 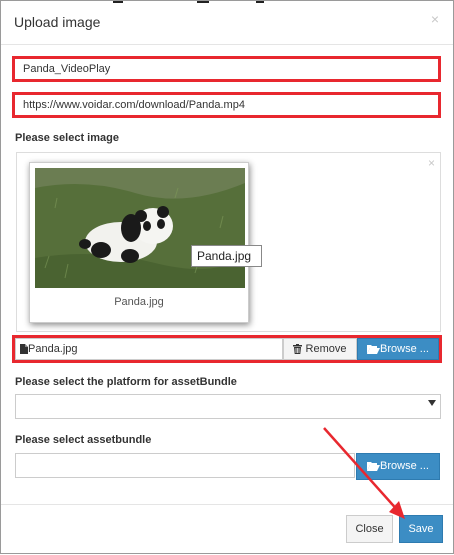 I want to click on save-button: Save, so click(x=421, y=529).